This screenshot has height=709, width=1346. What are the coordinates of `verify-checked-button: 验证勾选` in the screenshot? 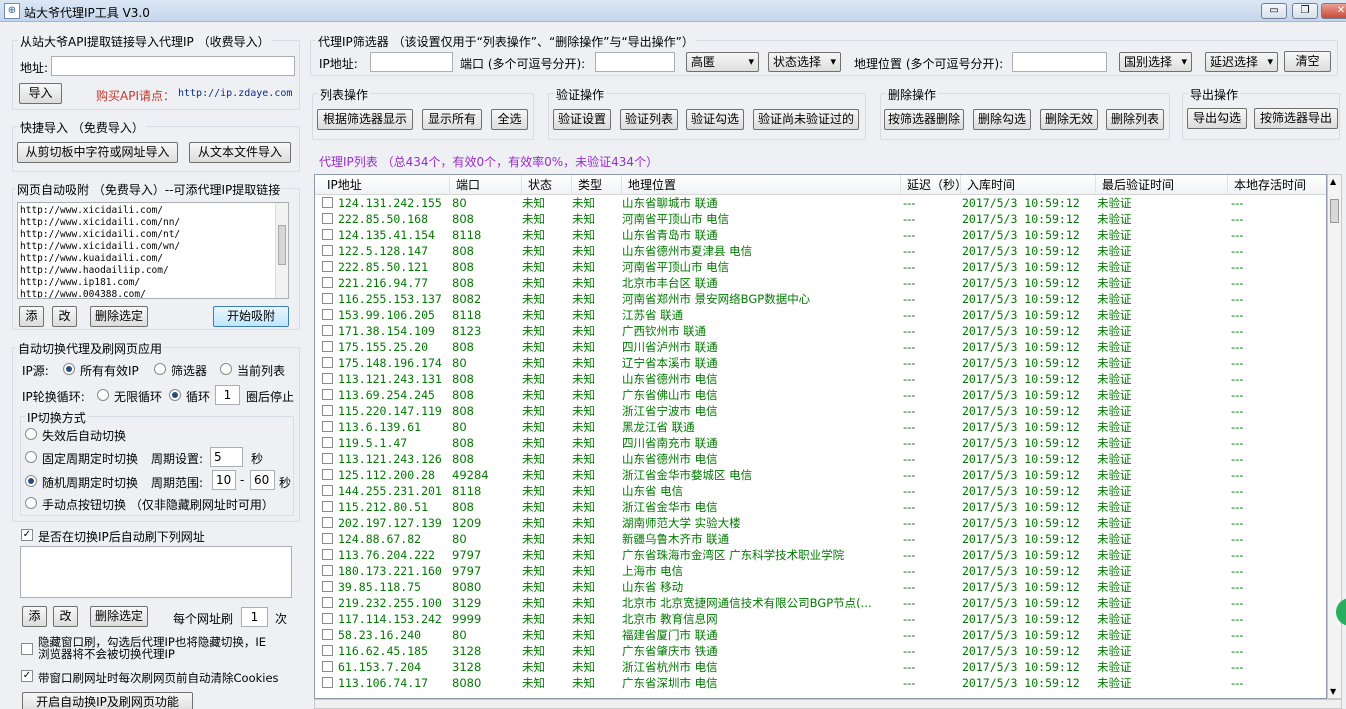 It's located at (715, 119).